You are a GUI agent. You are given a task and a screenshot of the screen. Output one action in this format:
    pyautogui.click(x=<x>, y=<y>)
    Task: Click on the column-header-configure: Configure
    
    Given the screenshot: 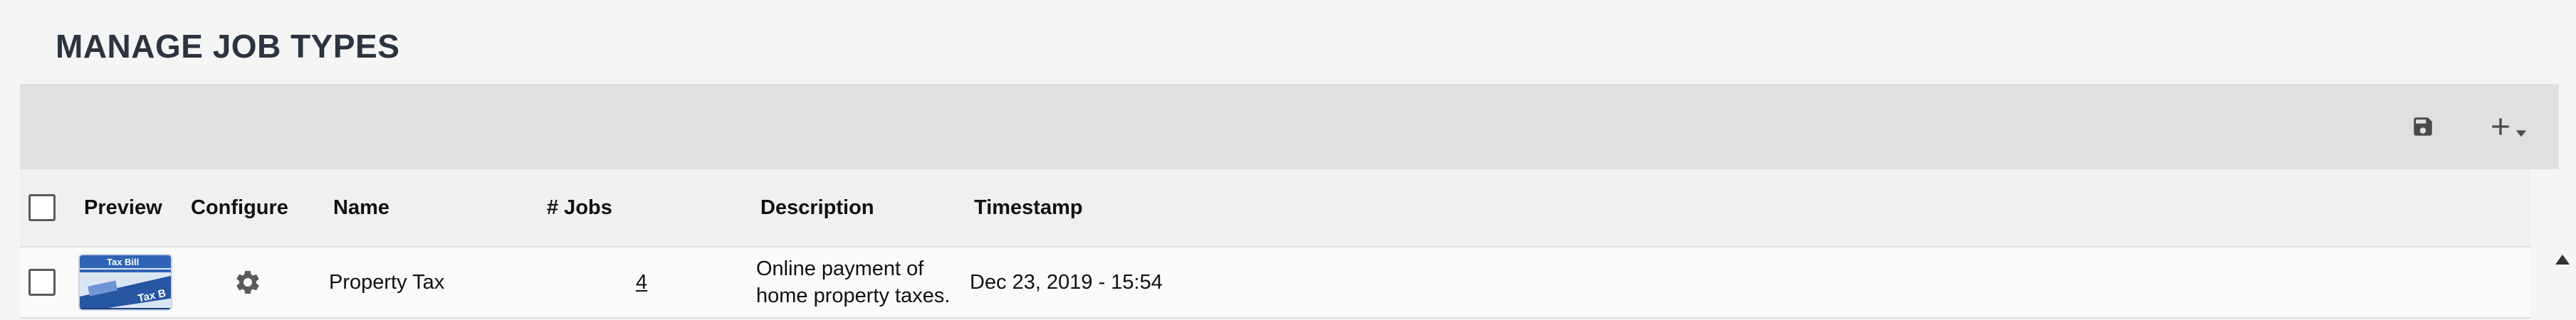 What is the action you would take?
    pyautogui.click(x=239, y=207)
    